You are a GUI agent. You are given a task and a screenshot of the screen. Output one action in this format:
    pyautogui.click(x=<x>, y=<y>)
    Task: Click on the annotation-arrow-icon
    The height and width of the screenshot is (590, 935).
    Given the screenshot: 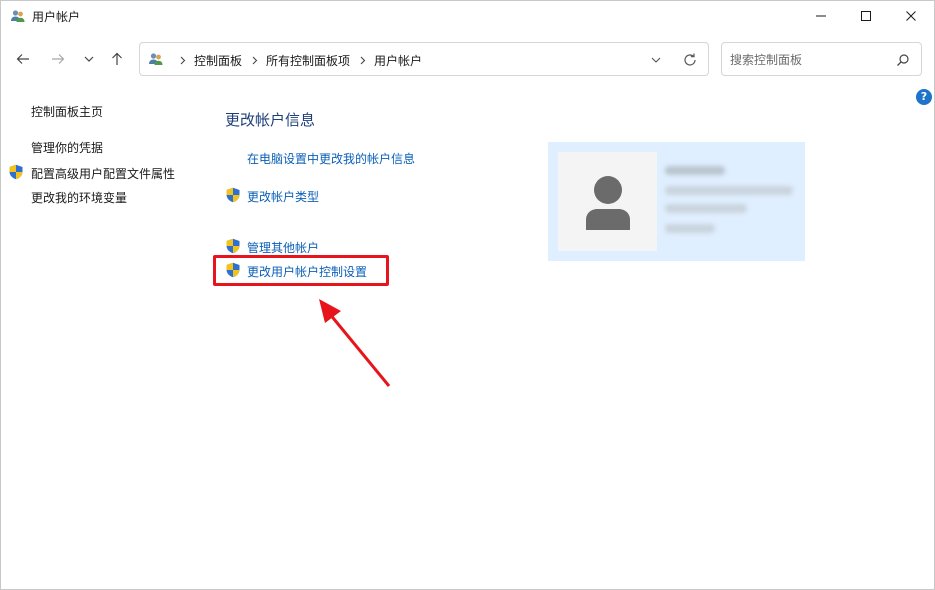 What is the action you would take?
    pyautogui.click(x=355, y=343)
    